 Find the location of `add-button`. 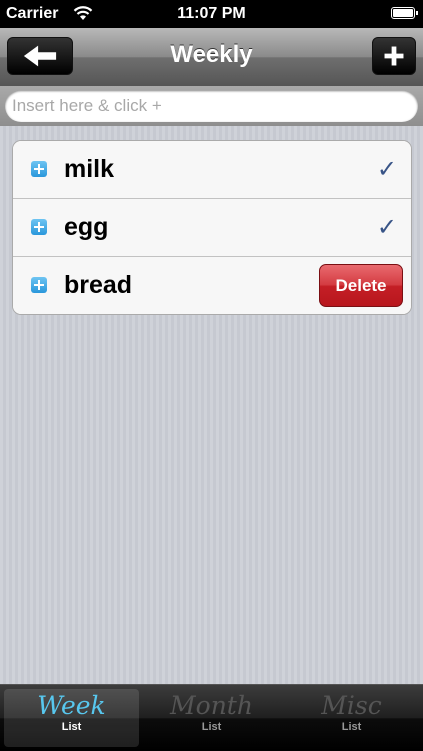

add-button is located at coordinates (394, 56).